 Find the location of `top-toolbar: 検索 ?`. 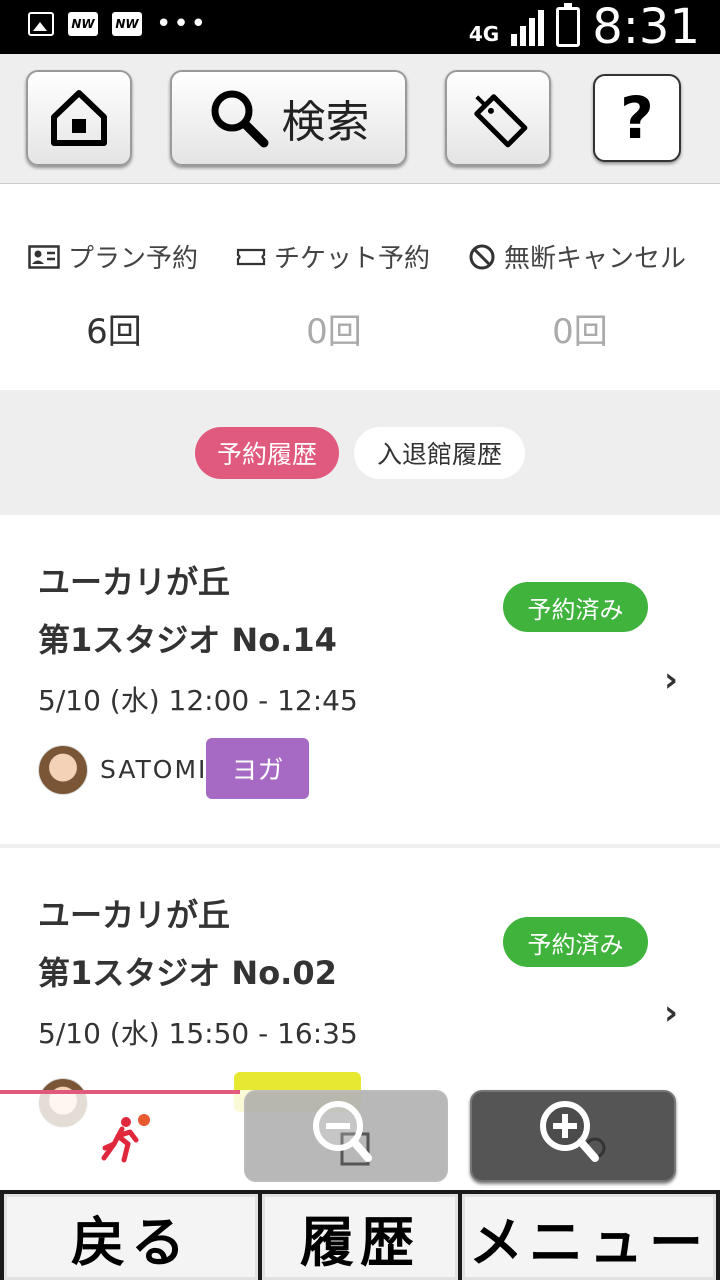

top-toolbar: 検索 ? is located at coordinates (360, 119).